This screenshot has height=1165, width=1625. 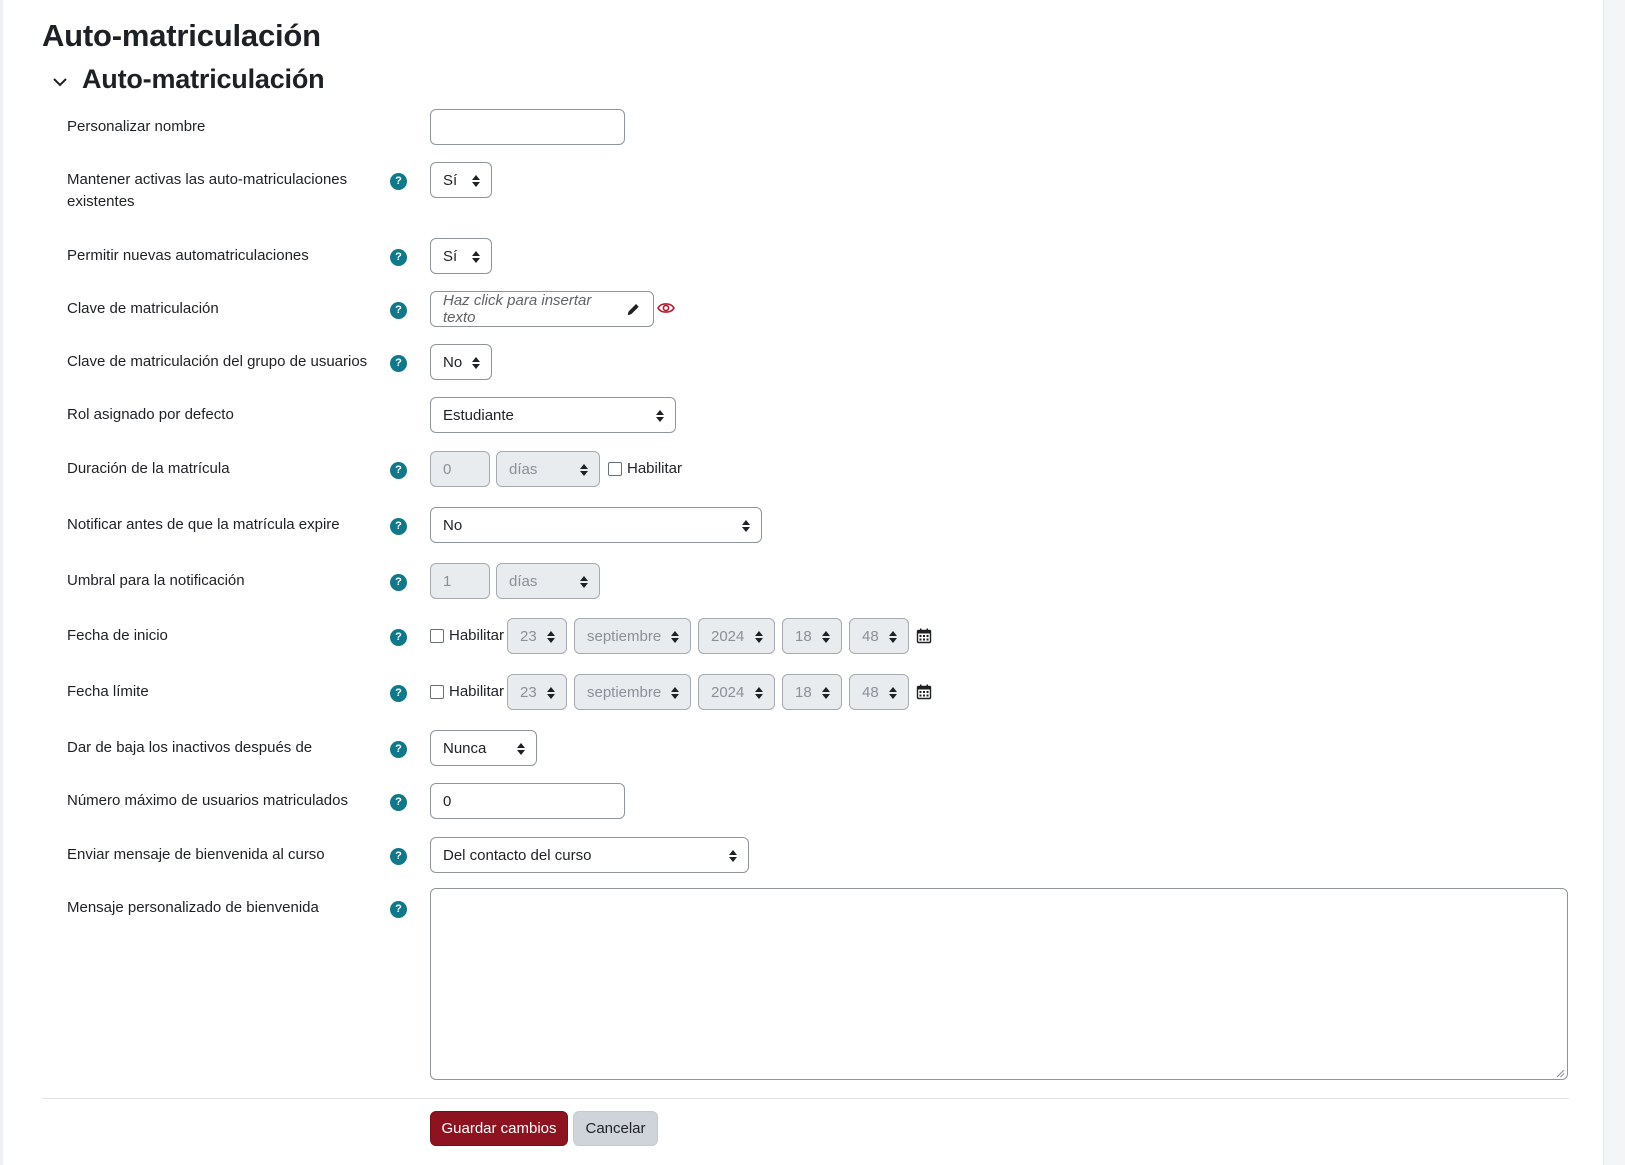 What do you see at coordinates (193, 907) in the screenshot?
I see `field-label: Mensaje personalizado de bienvenida` at bounding box center [193, 907].